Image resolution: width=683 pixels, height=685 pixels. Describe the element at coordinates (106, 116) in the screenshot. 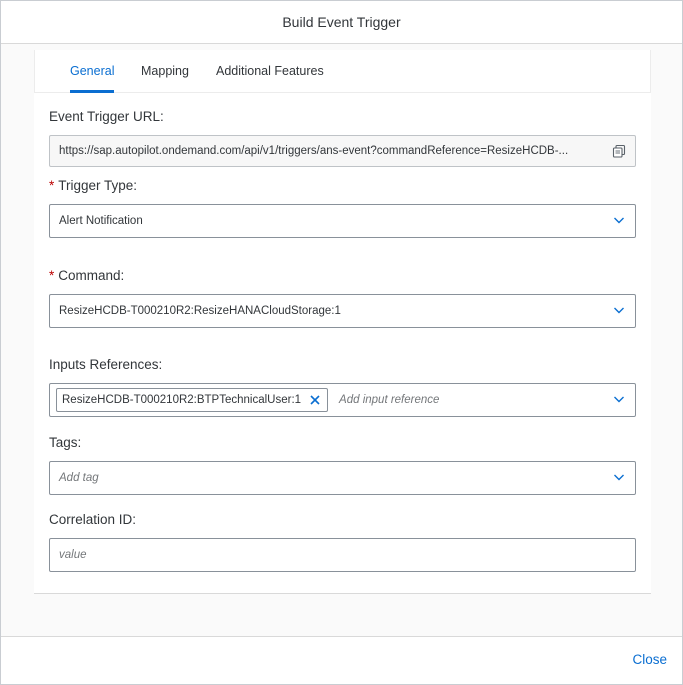

I see `event-trigger-url-label: Event Trigger URL:` at that location.